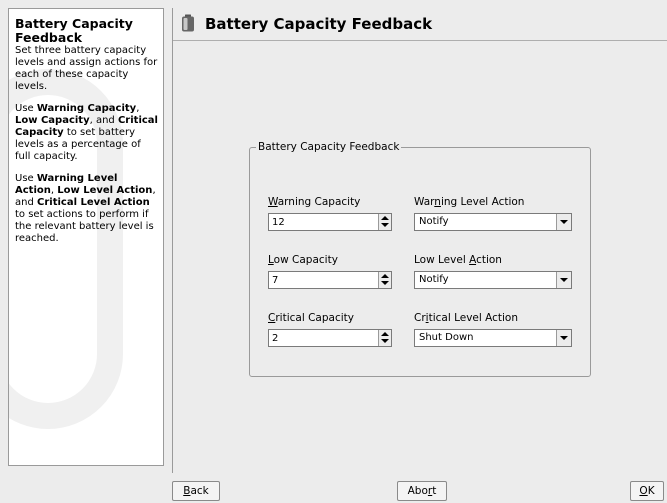  What do you see at coordinates (446, 337) in the screenshot?
I see `critical-action-value: Shut Down` at bounding box center [446, 337].